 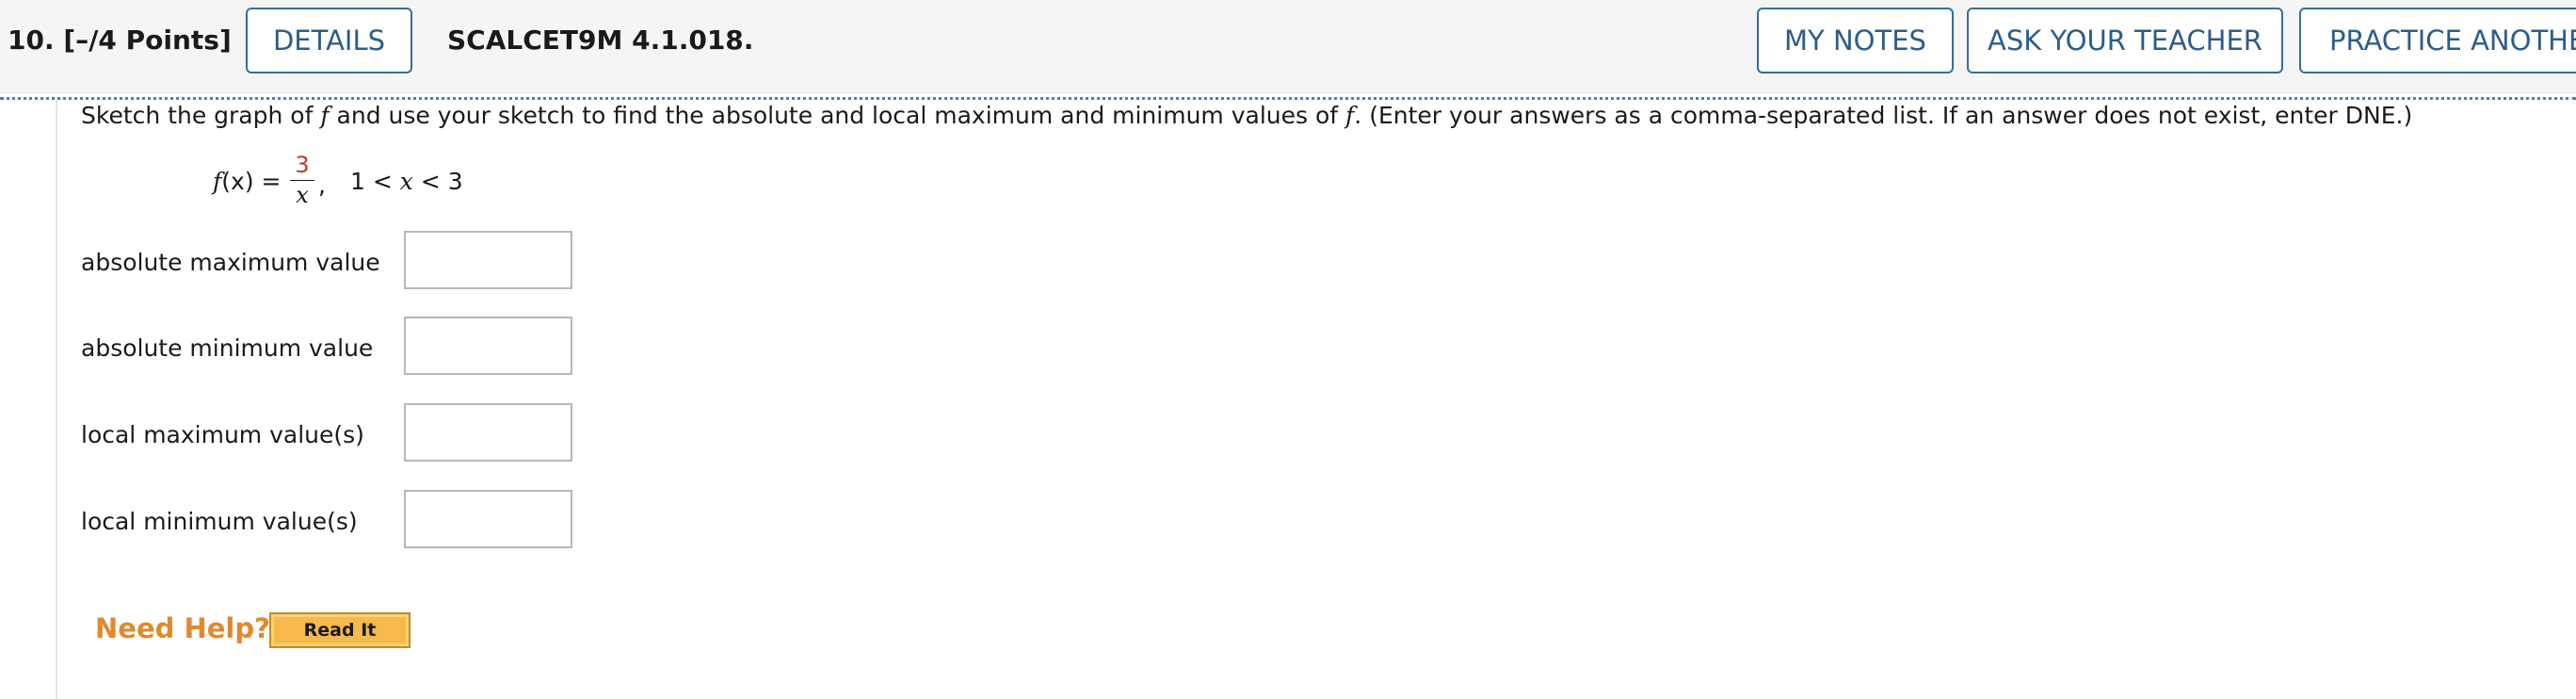 I want to click on formula-comma: ,, so click(x=322, y=185).